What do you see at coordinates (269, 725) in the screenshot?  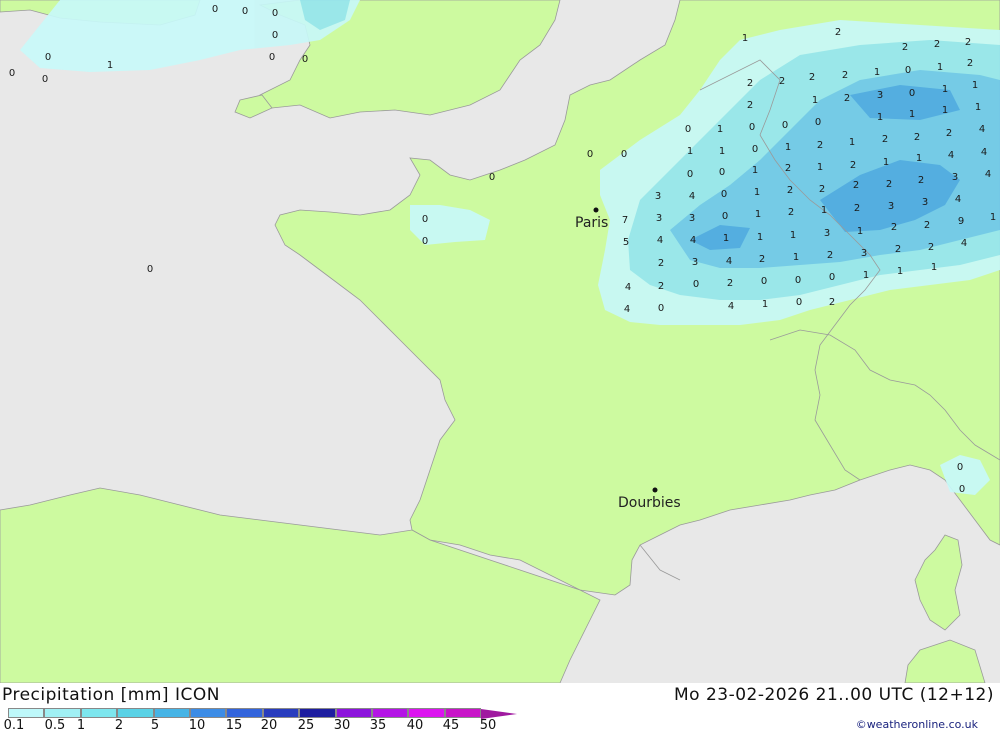 I see `legend-label: 20` at bounding box center [269, 725].